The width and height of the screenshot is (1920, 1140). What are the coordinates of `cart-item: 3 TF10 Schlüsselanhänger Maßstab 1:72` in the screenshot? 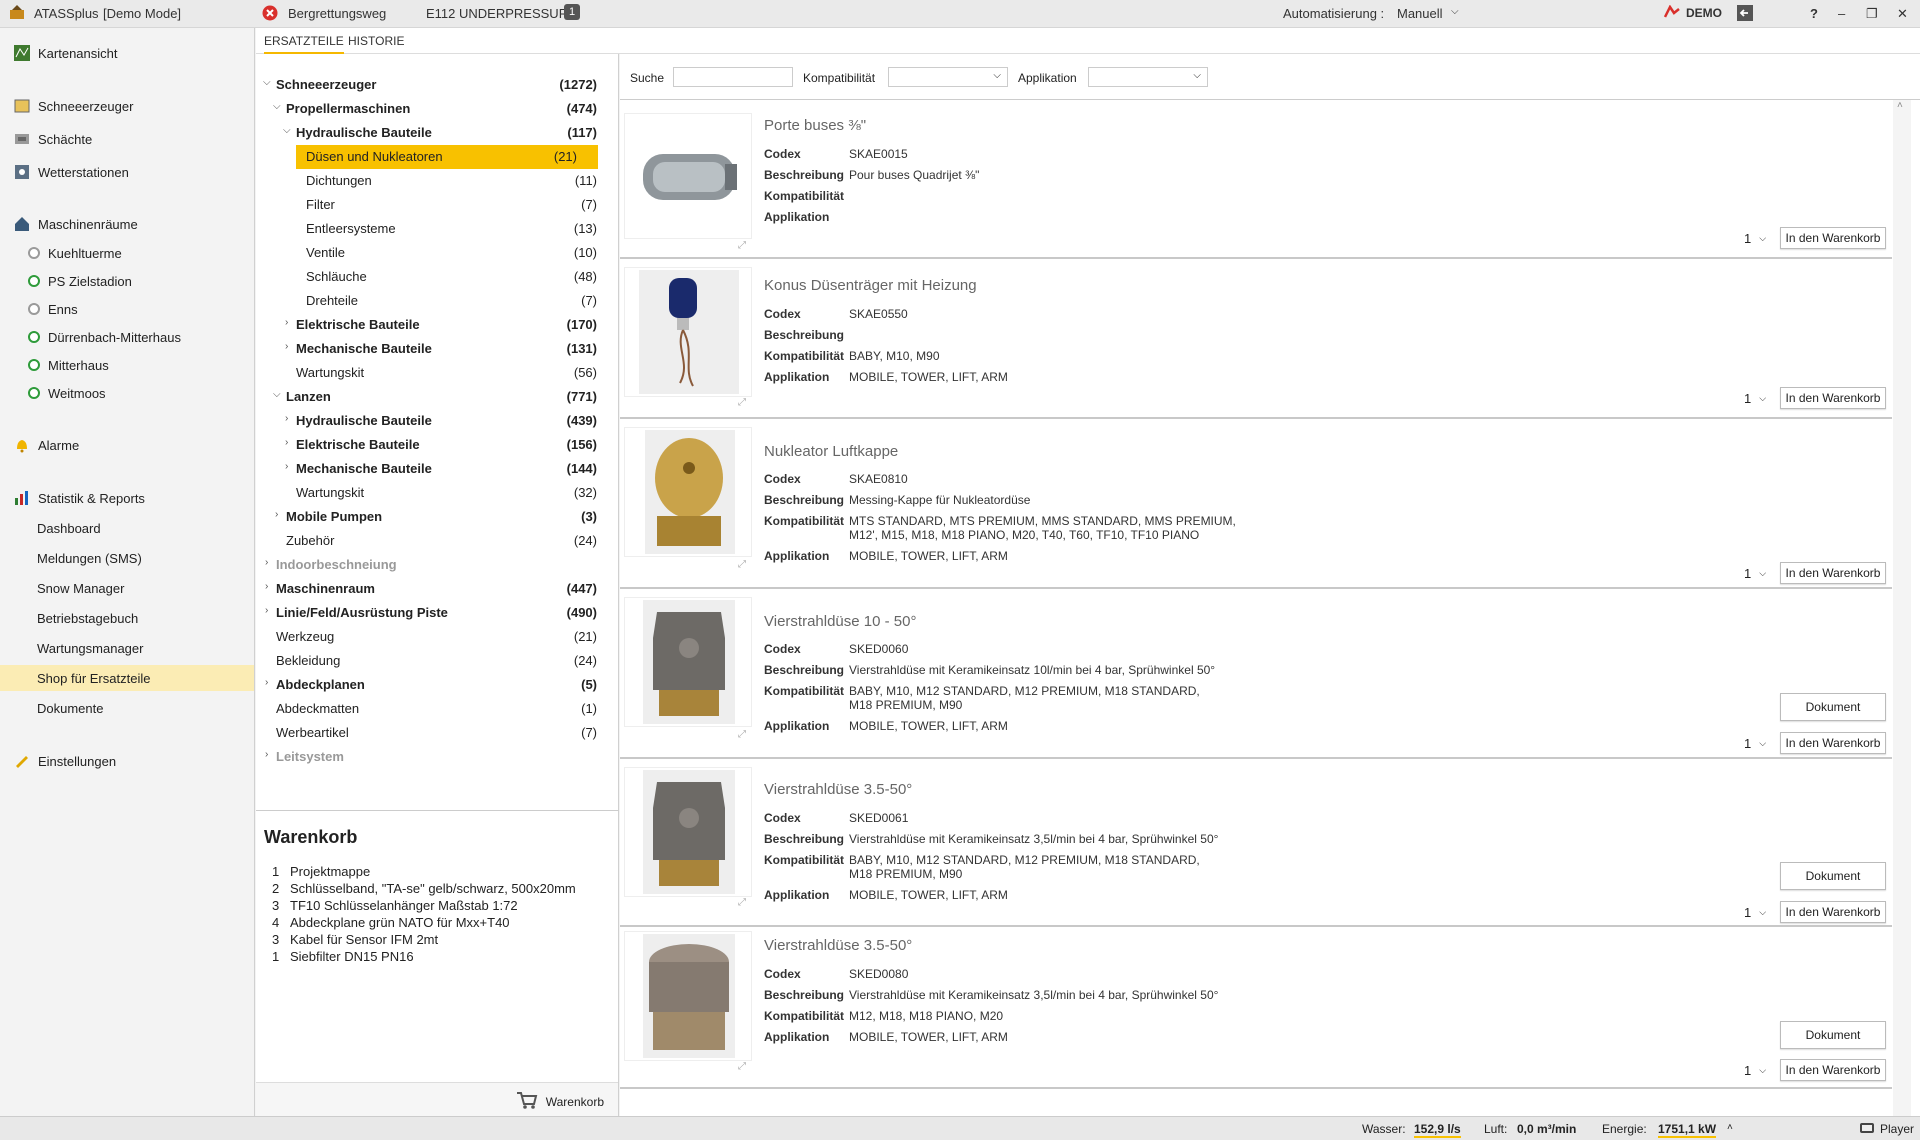 It's located at (395, 905).